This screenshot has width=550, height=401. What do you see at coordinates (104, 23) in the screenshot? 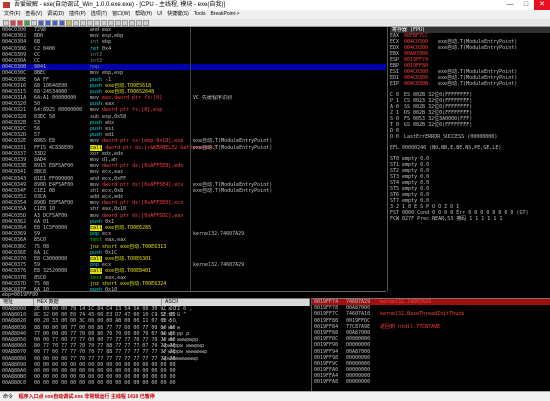
I see `threads-icon` at bounding box center [104, 23].